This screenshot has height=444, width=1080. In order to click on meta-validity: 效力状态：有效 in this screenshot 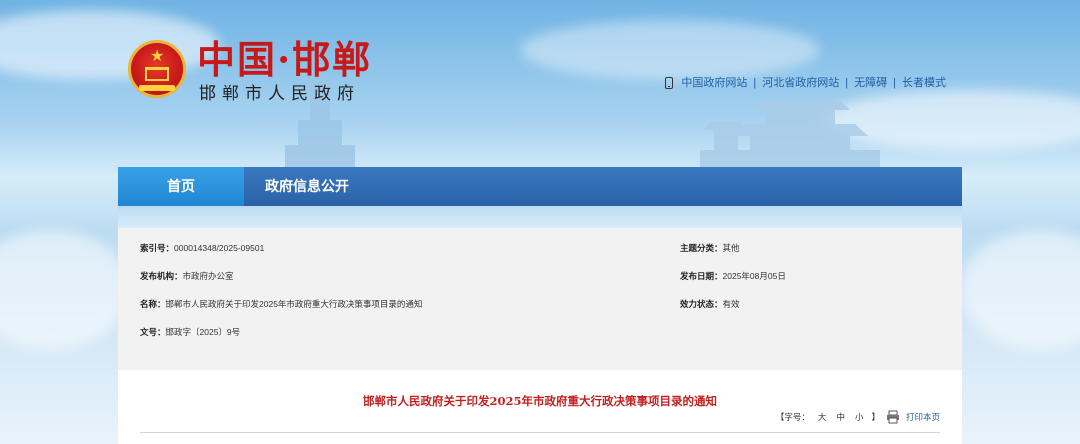, I will do `click(710, 304)`.